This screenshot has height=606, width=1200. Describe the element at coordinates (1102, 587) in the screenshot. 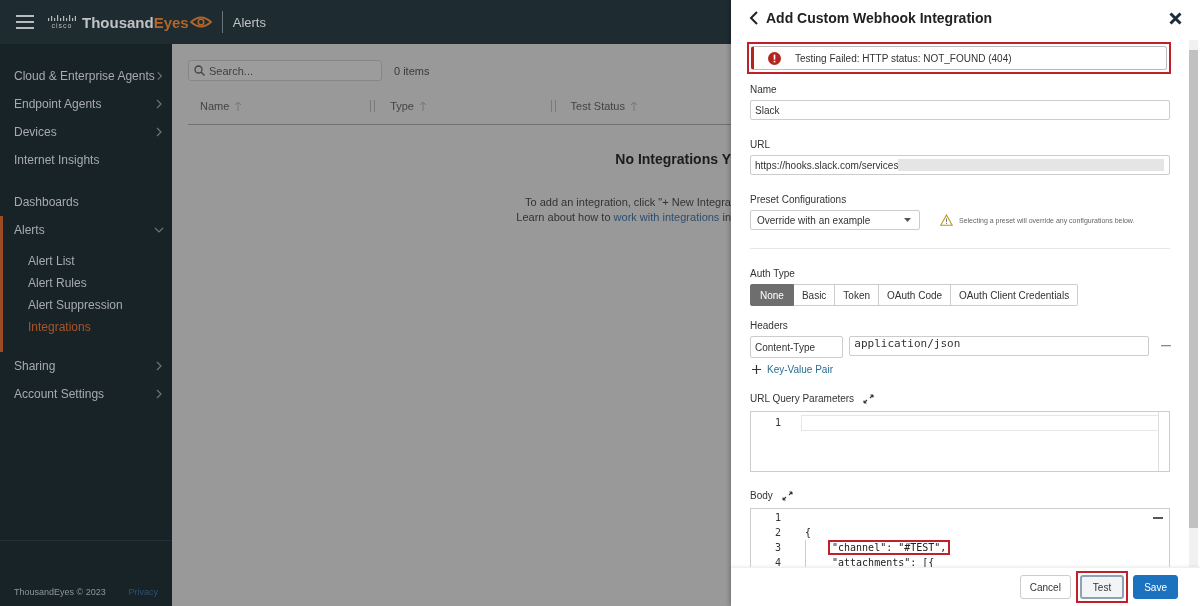

I see `footer-button: Test` at that location.